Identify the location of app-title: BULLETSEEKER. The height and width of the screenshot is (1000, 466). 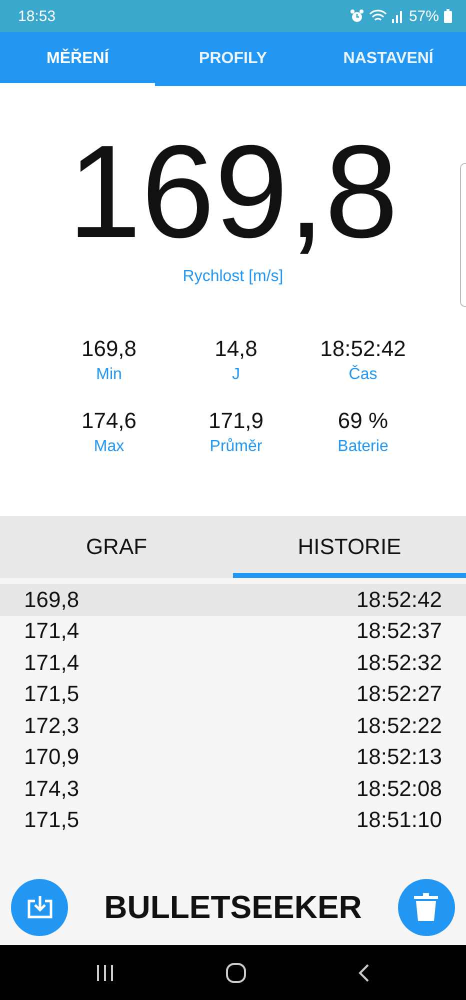
(233, 907).